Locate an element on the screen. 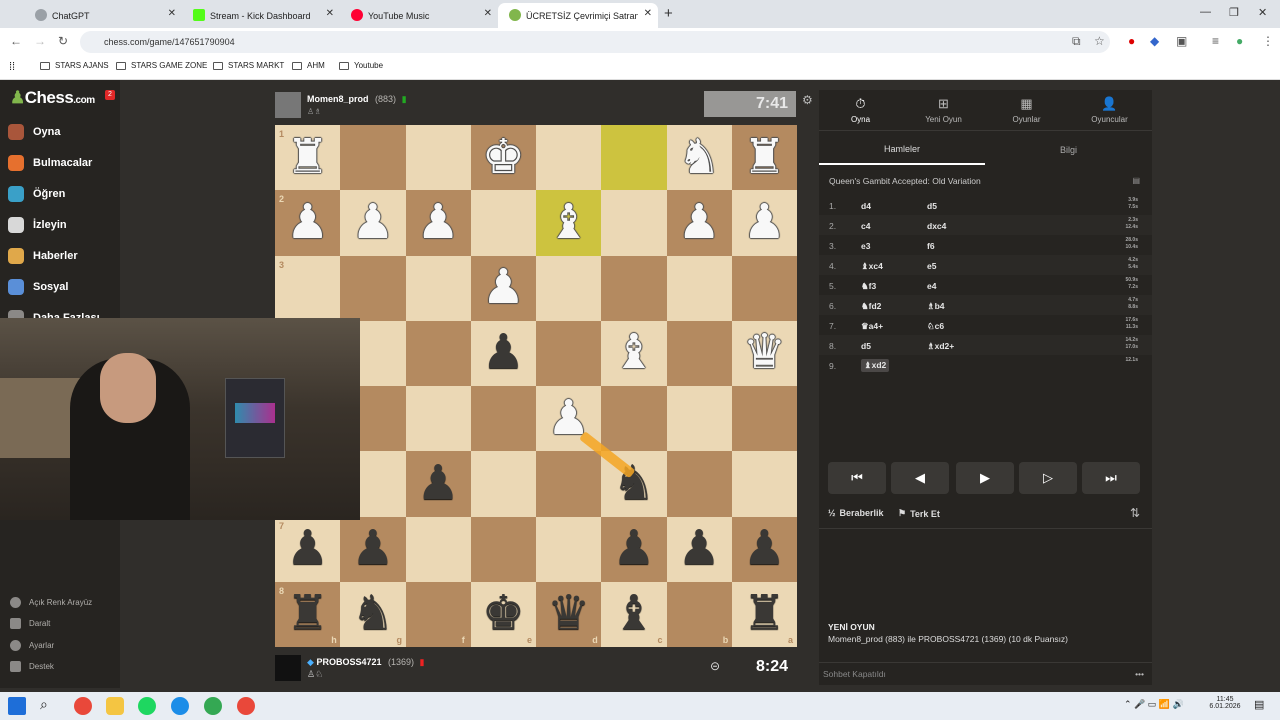 This screenshot has width=1280, height=720. white-move: c4 is located at coordinates (865, 226).